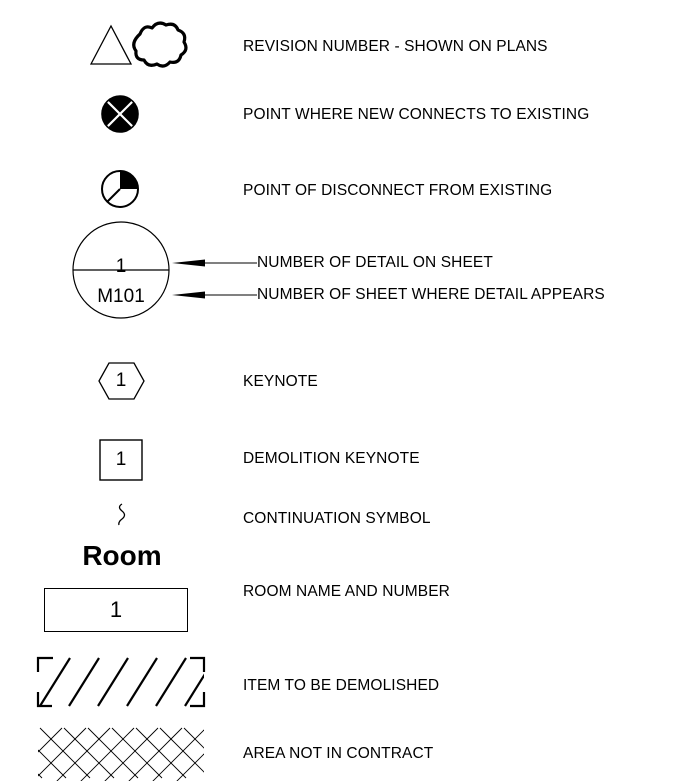  Describe the element at coordinates (116, 610) in the screenshot. I see `room-number-box: 1` at that location.